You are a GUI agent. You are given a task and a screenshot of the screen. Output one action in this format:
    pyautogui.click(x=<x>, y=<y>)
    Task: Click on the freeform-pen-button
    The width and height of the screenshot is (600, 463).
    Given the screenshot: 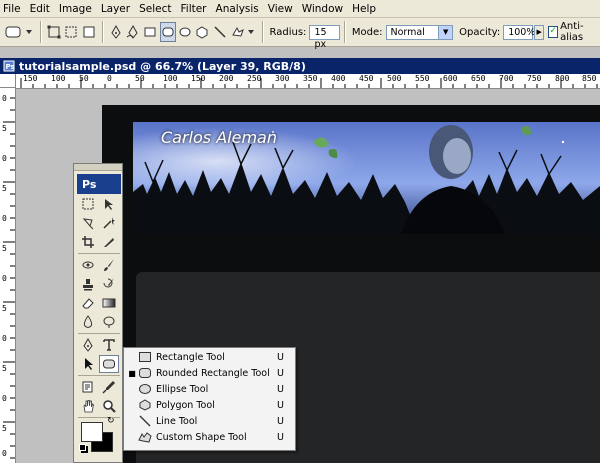 What is the action you would take?
    pyautogui.click(x=133, y=32)
    